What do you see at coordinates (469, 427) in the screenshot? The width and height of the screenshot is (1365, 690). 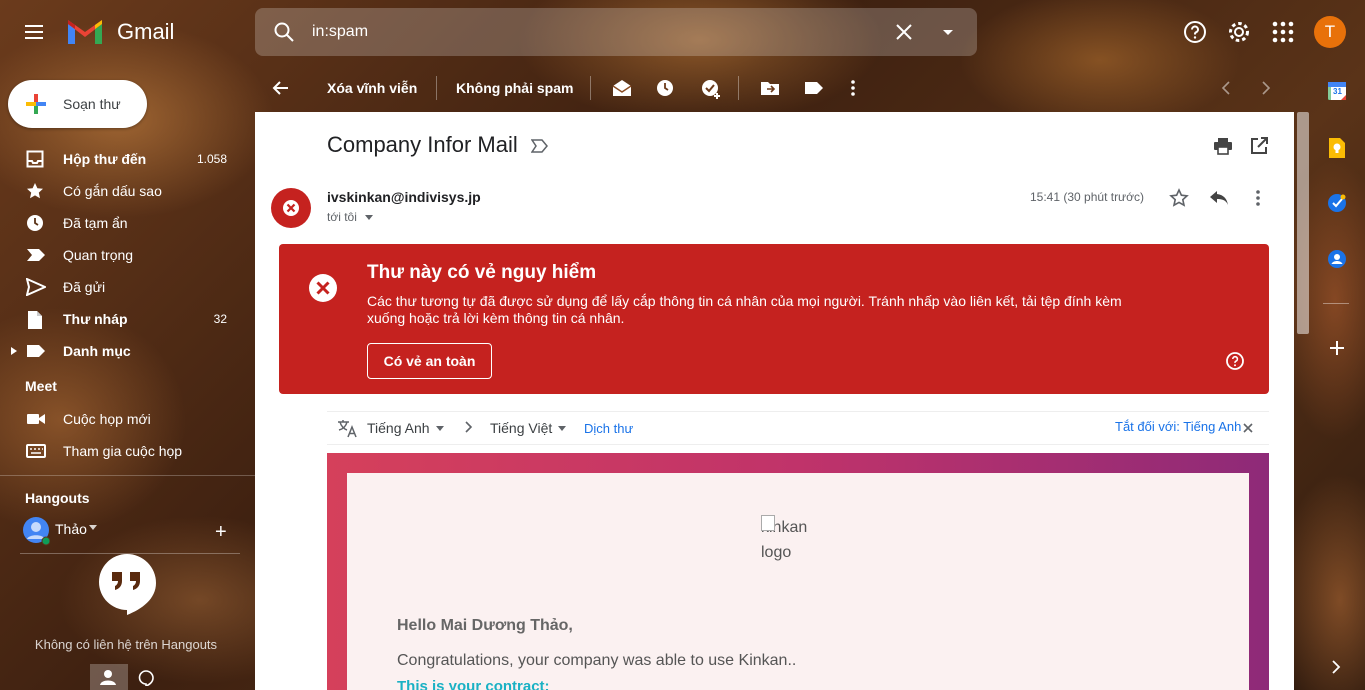 I see `translate-arrow-icon` at bounding box center [469, 427].